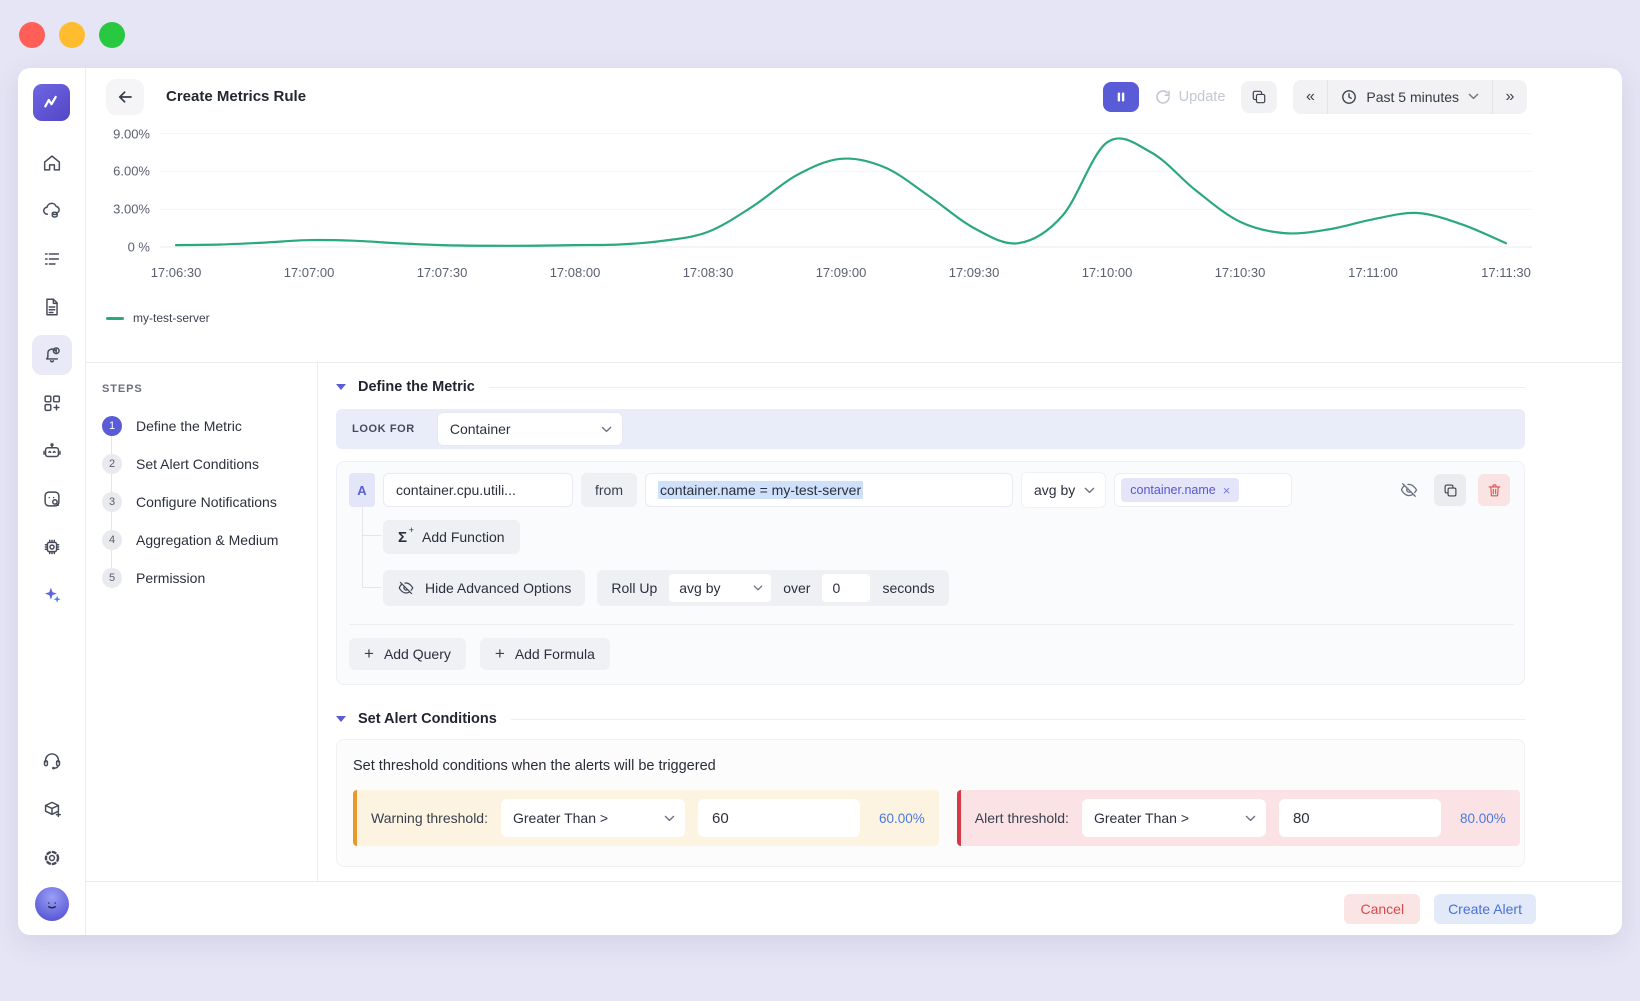 The image size is (1640, 1001). Describe the element at coordinates (52, 547) in the screenshot. I see `sidebar-item-processes` at that location.